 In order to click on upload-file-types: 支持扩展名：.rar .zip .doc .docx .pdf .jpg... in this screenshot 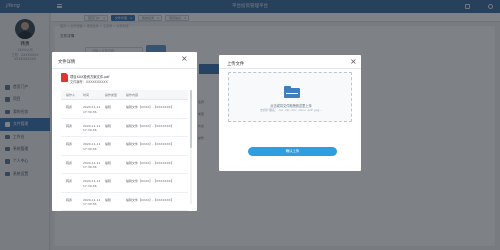, I will do `click(291, 110)`.